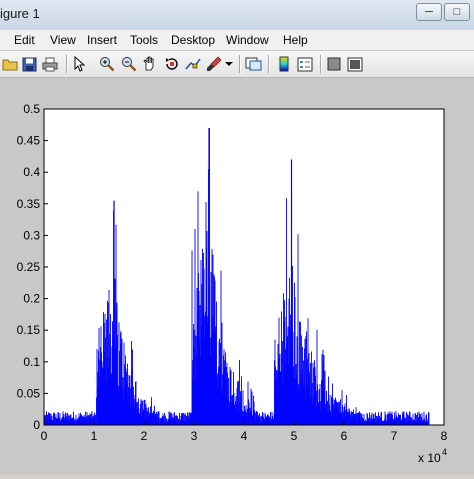 This screenshot has height=479, width=474. What do you see at coordinates (429, 458) in the screenshot?
I see `x-multiplier-label: x 10` at bounding box center [429, 458].